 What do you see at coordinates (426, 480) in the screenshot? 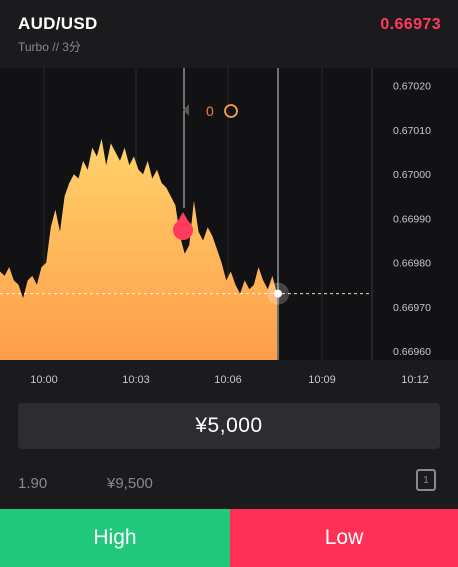
I see `page-icon: 1` at bounding box center [426, 480].